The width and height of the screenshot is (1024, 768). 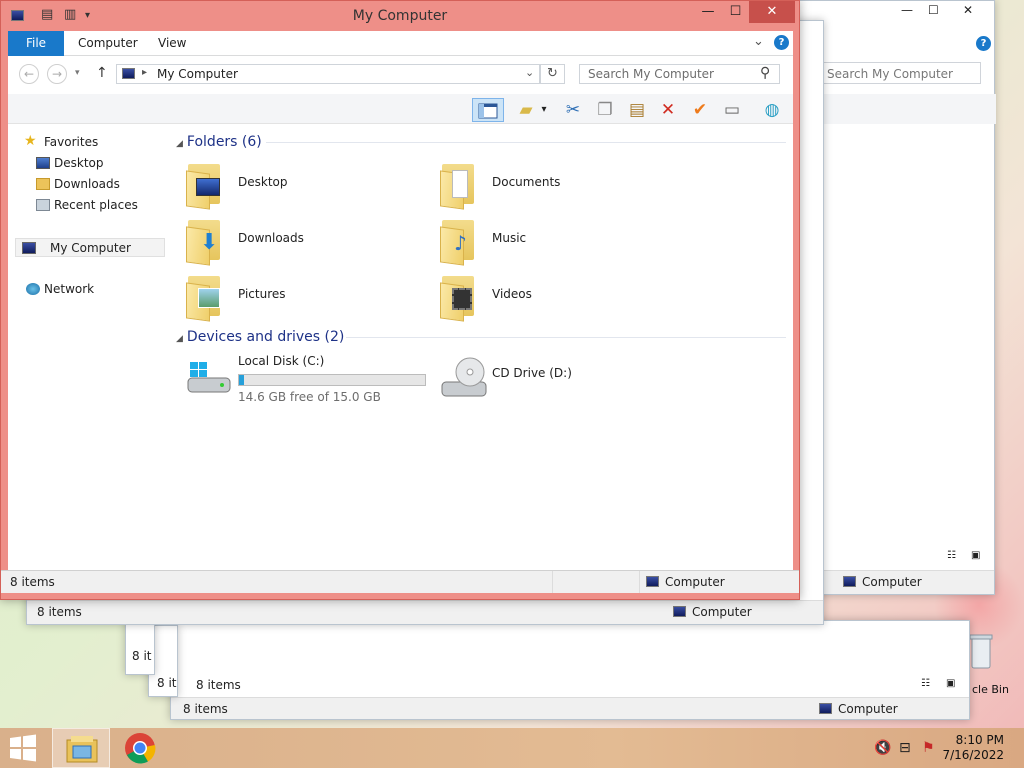 I want to click on tab-computer: Computer, so click(x=108, y=43).